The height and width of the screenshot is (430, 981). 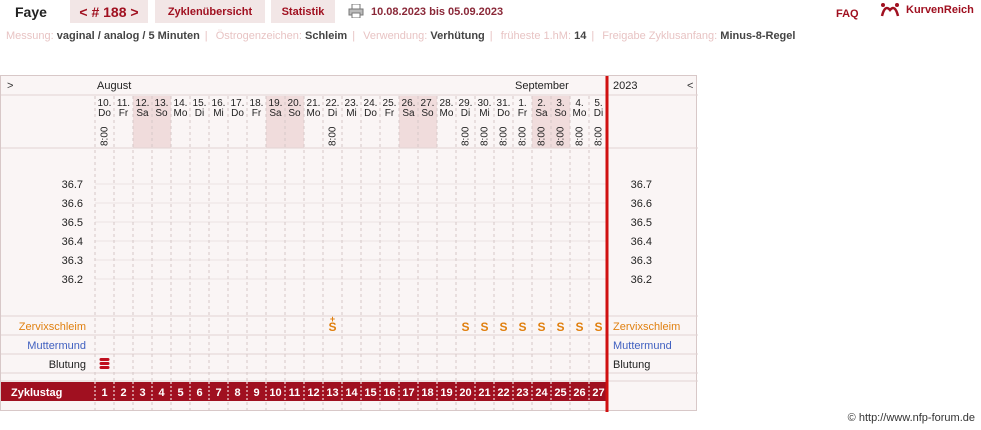 I want to click on cycle-day-number: 11, so click(x=295, y=393).